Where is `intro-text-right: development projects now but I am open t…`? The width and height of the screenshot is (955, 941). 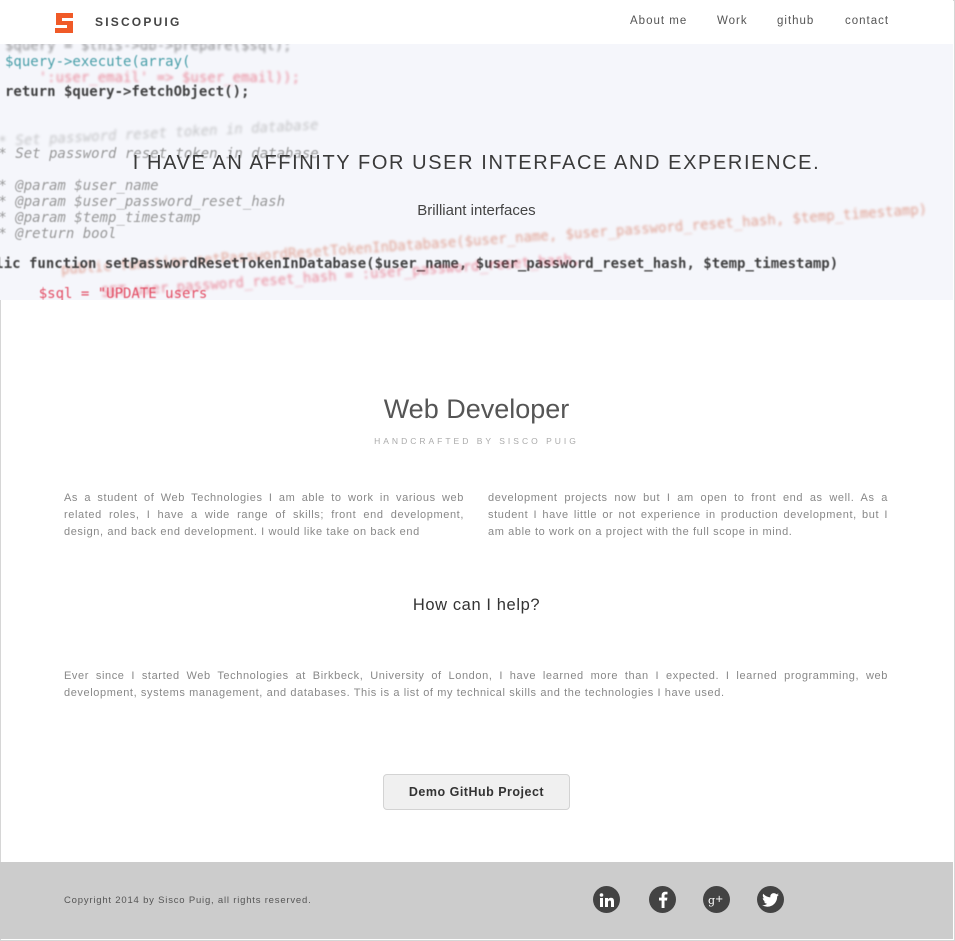 intro-text-right: development projects now but I am open t… is located at coordinates (688, 515).